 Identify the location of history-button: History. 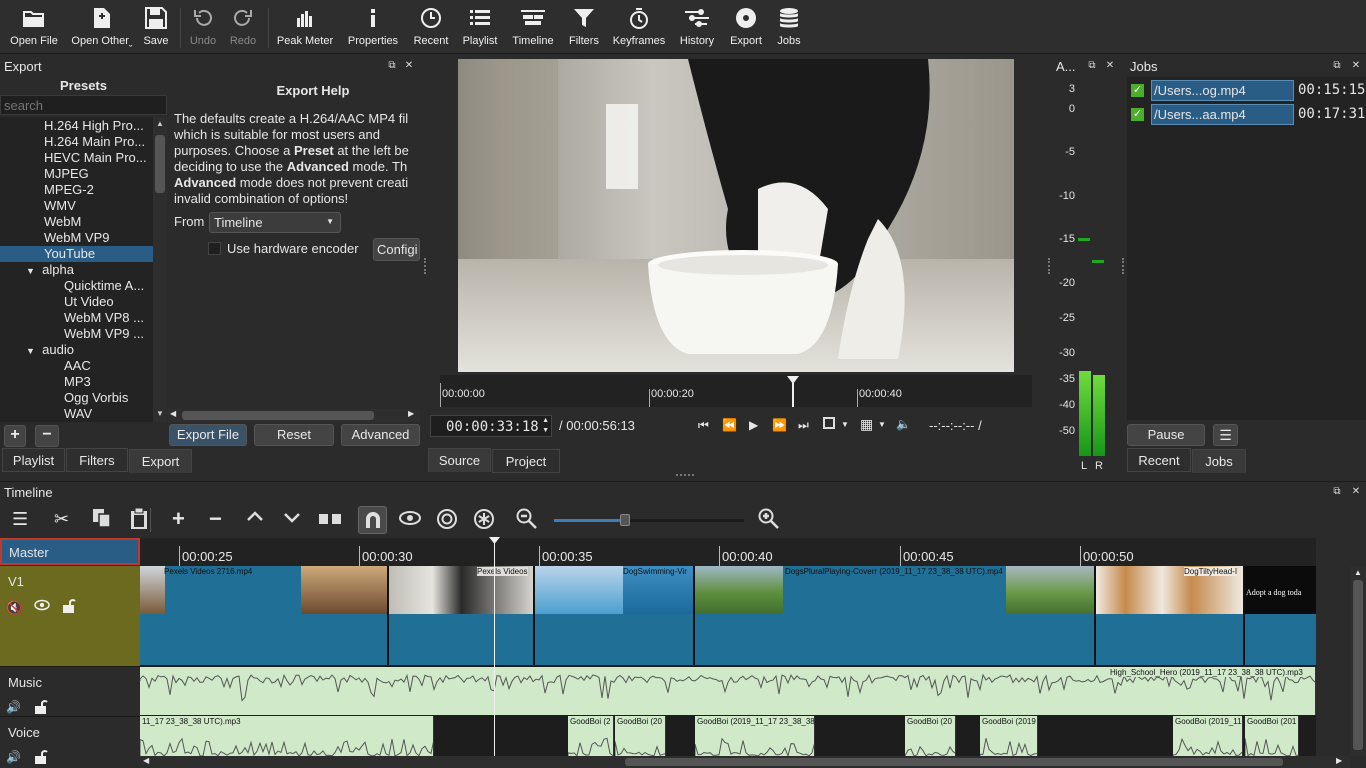
(697, 28).